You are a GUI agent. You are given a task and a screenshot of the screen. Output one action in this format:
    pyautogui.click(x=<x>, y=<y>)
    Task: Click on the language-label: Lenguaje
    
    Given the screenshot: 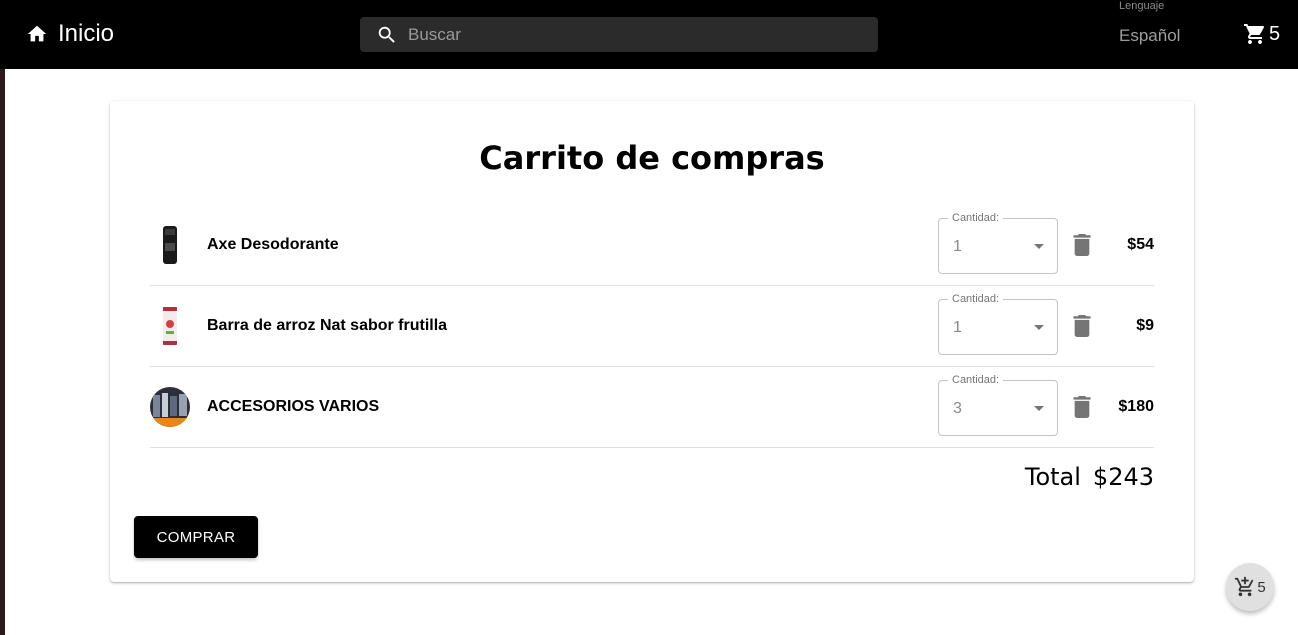 What is the action you would take?
    pyautogui.click(x=1142, y=6)
    